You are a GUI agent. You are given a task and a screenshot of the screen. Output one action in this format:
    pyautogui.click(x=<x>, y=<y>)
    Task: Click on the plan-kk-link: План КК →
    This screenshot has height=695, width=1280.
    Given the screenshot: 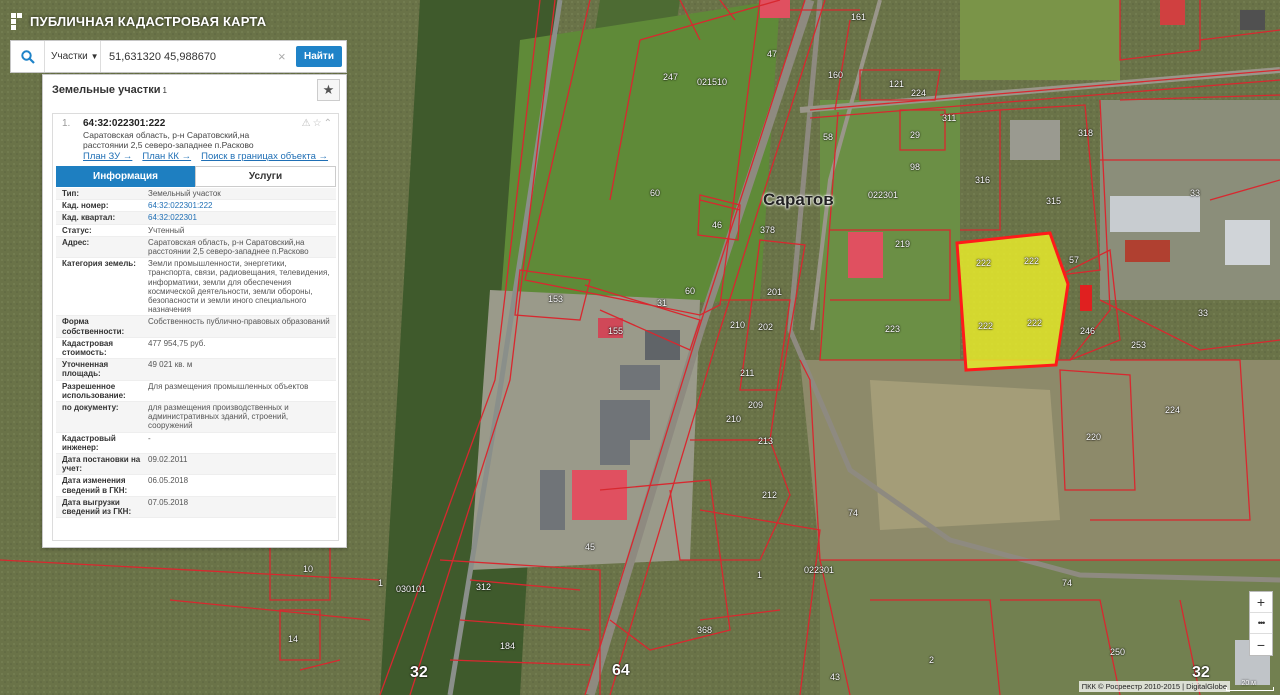 What is the action you would take?
    pyautogui.click(x=166, y=156)
    